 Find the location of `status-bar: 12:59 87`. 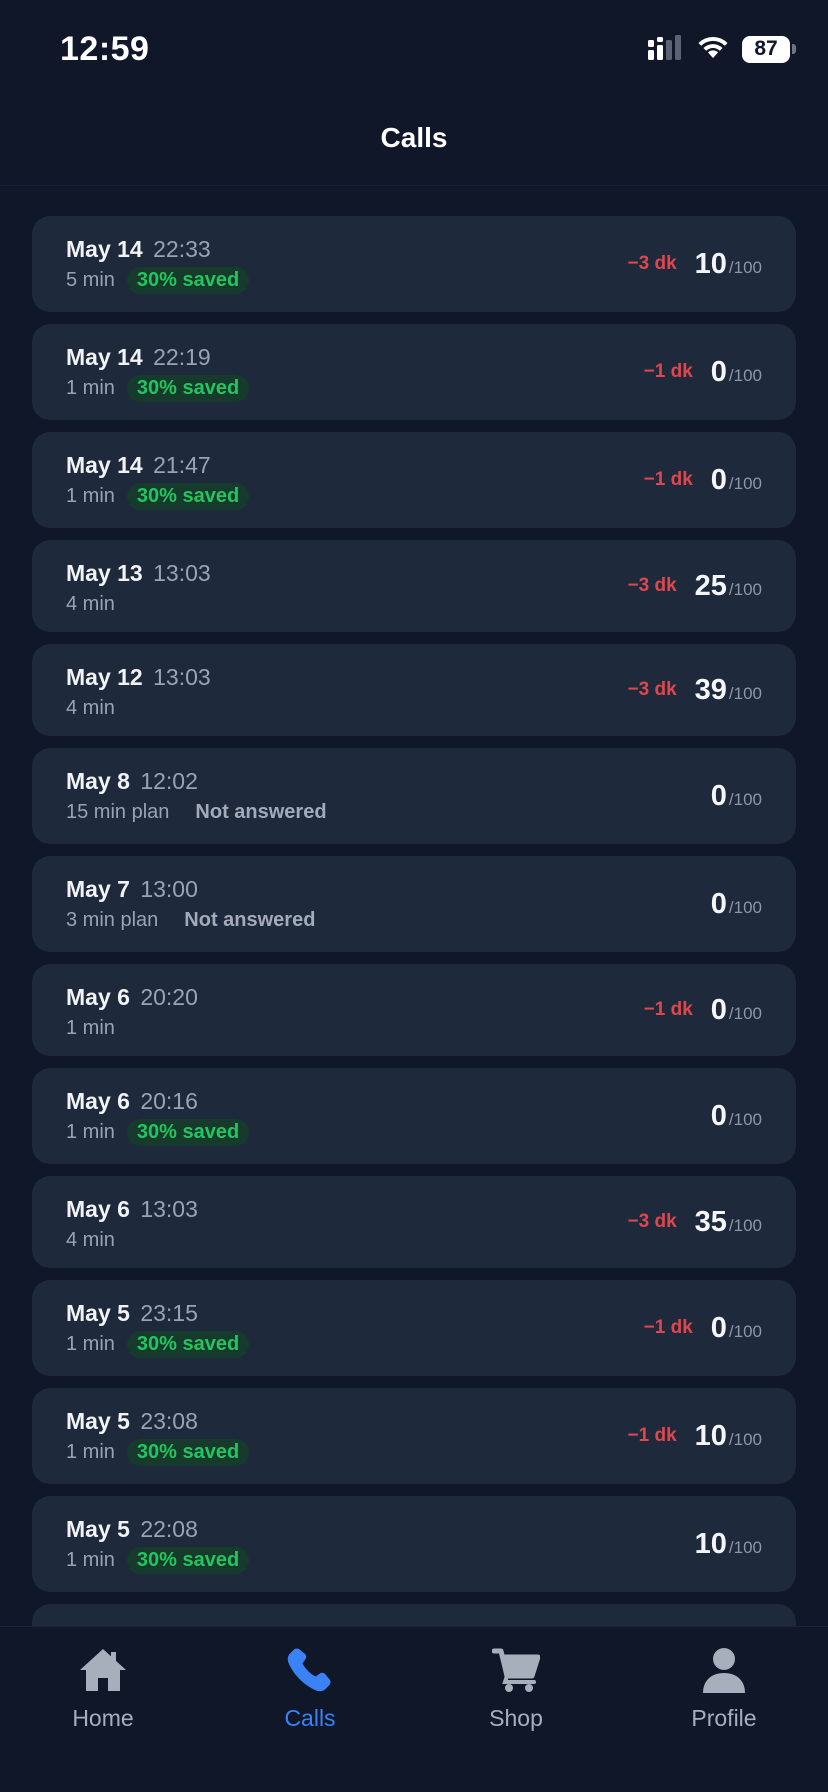

status-bar: 12:59 87 is located at coordinates (414, 48).